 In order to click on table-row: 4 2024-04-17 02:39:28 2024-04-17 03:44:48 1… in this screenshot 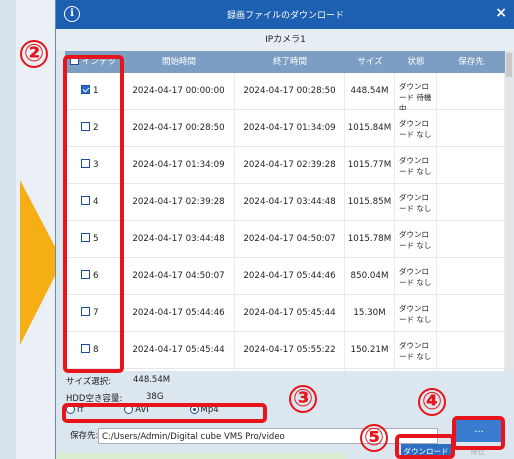, I will do `click(285, 202)`.